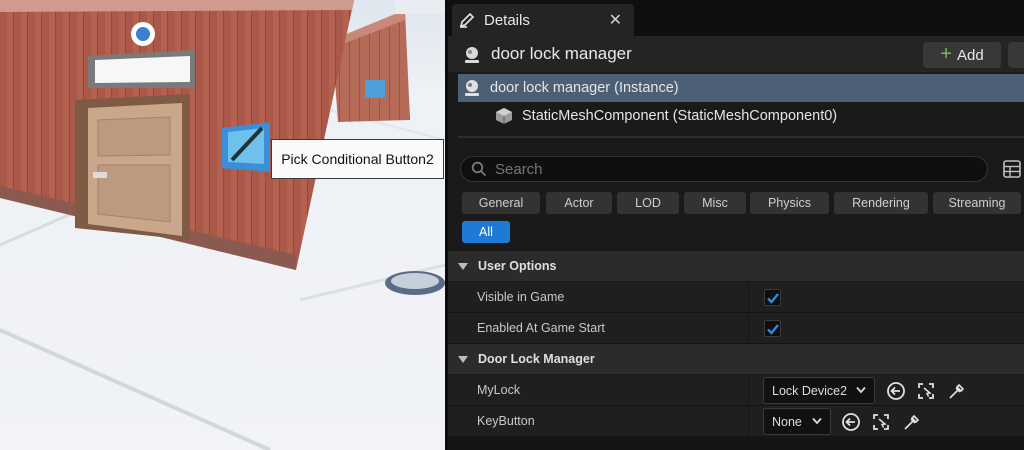  What do you see at coordinates (521, 297) in the screenshot?
I see `prop-label: Visible in Game` at bounding box center [521, 297].